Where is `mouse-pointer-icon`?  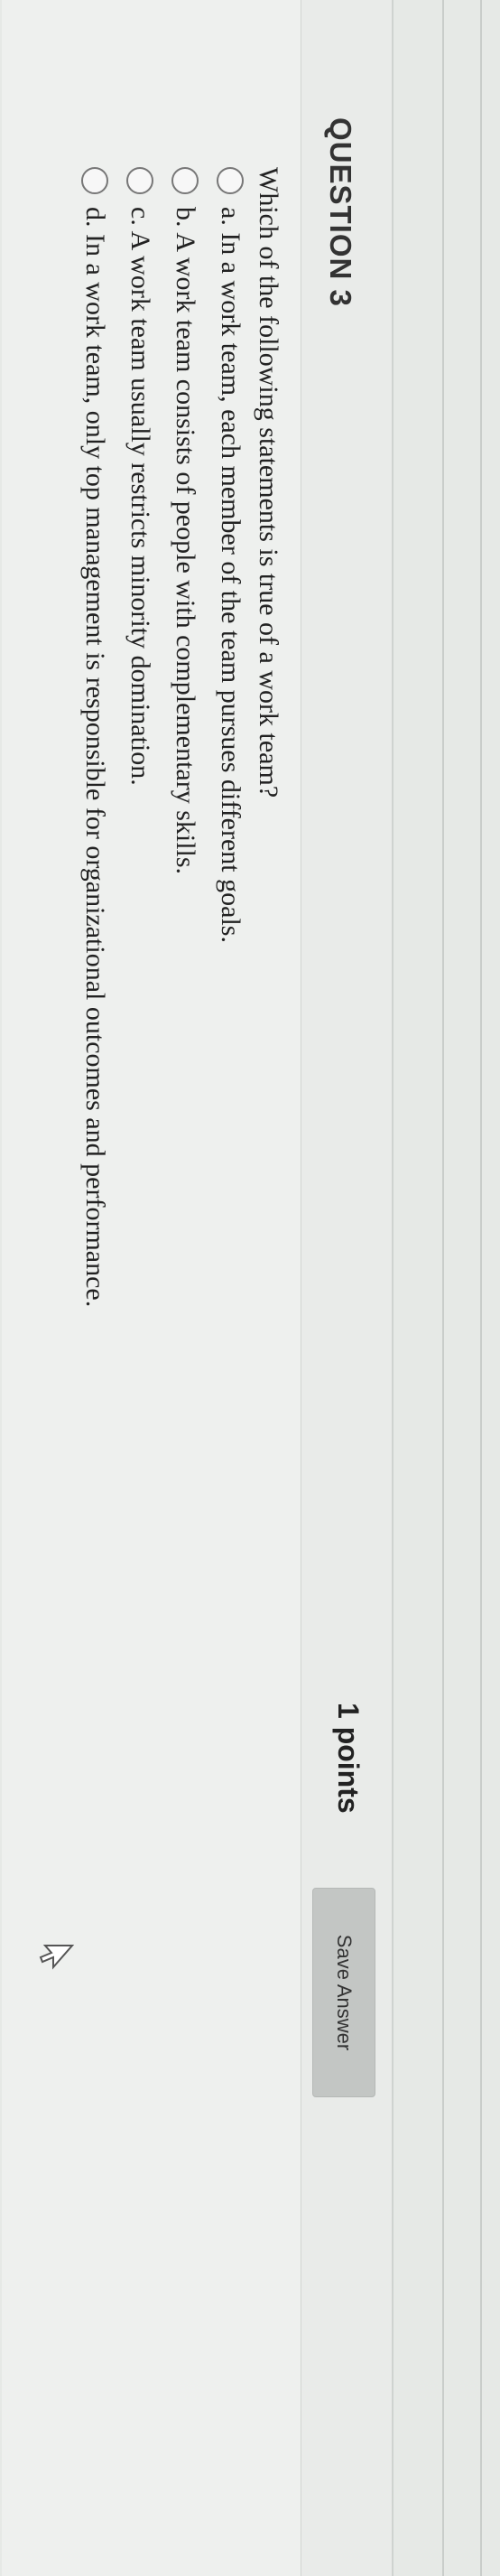
mouse-pointer-icon is located at coordinates (57, 1958).